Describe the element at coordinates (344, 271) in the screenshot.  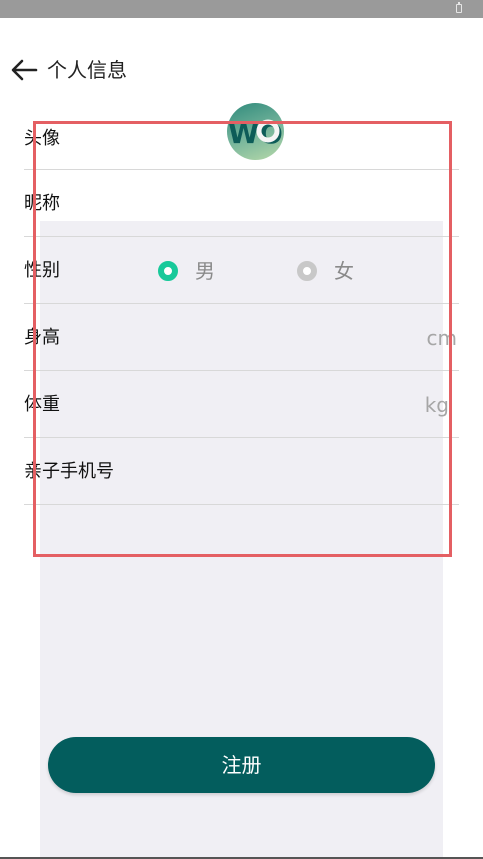
I see `gender-option-female-label: 女` at that location.